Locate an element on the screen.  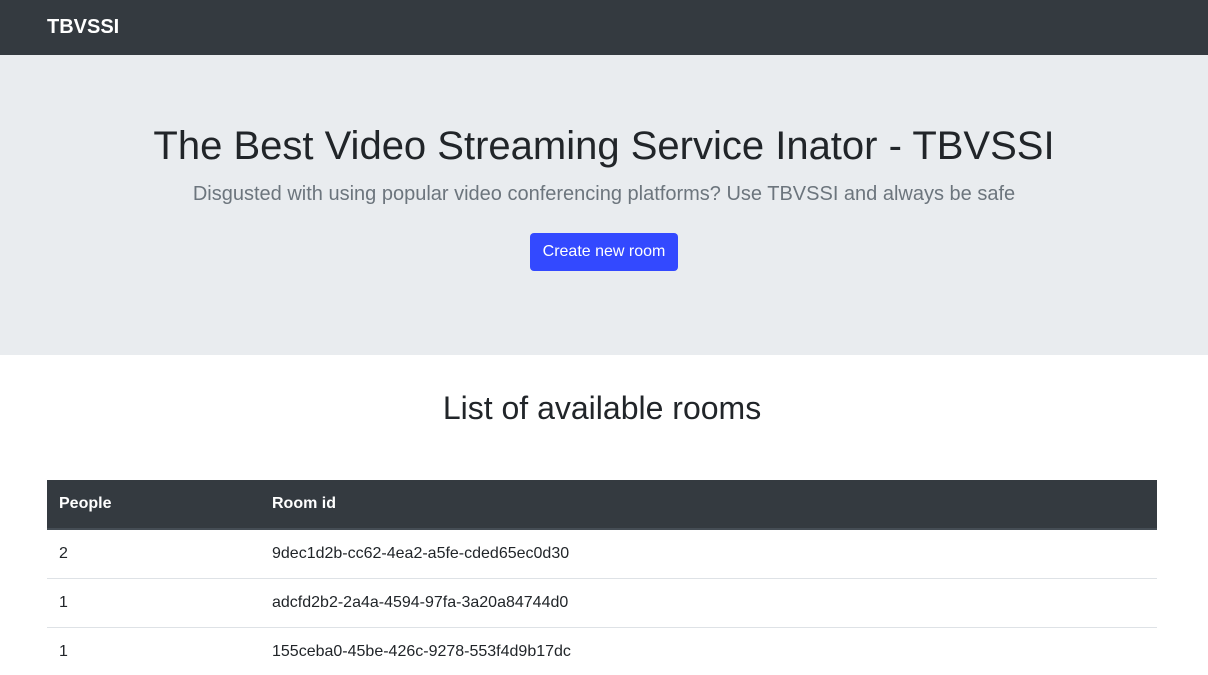
table-row: 1 155ceba0-45be-426c-9278-553f4d9b17dc is located at coordinates (602, 650).